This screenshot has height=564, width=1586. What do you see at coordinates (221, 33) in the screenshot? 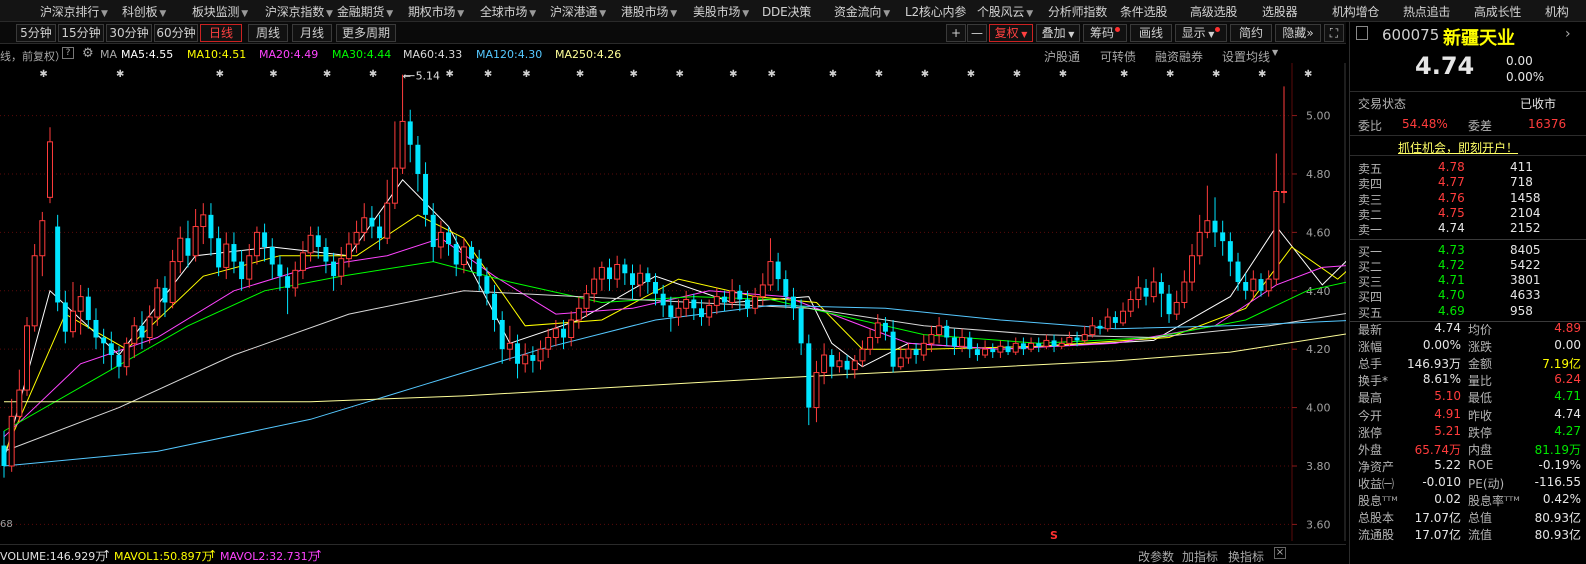
I see `period-daily: 日线` at bounding box center [221, 33].